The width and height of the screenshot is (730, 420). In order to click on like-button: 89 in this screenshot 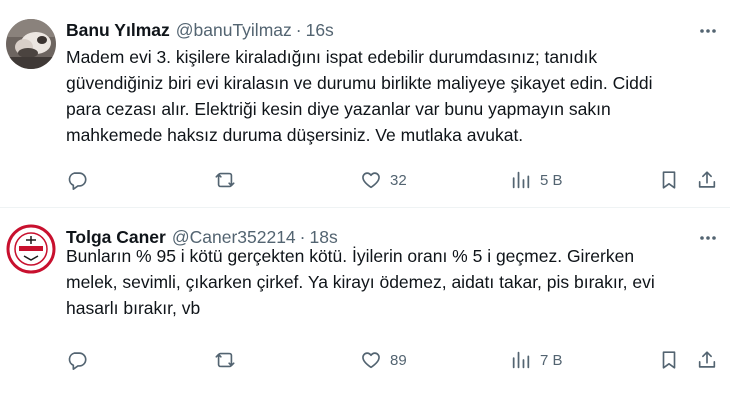, I will do `click(383, 360)`.